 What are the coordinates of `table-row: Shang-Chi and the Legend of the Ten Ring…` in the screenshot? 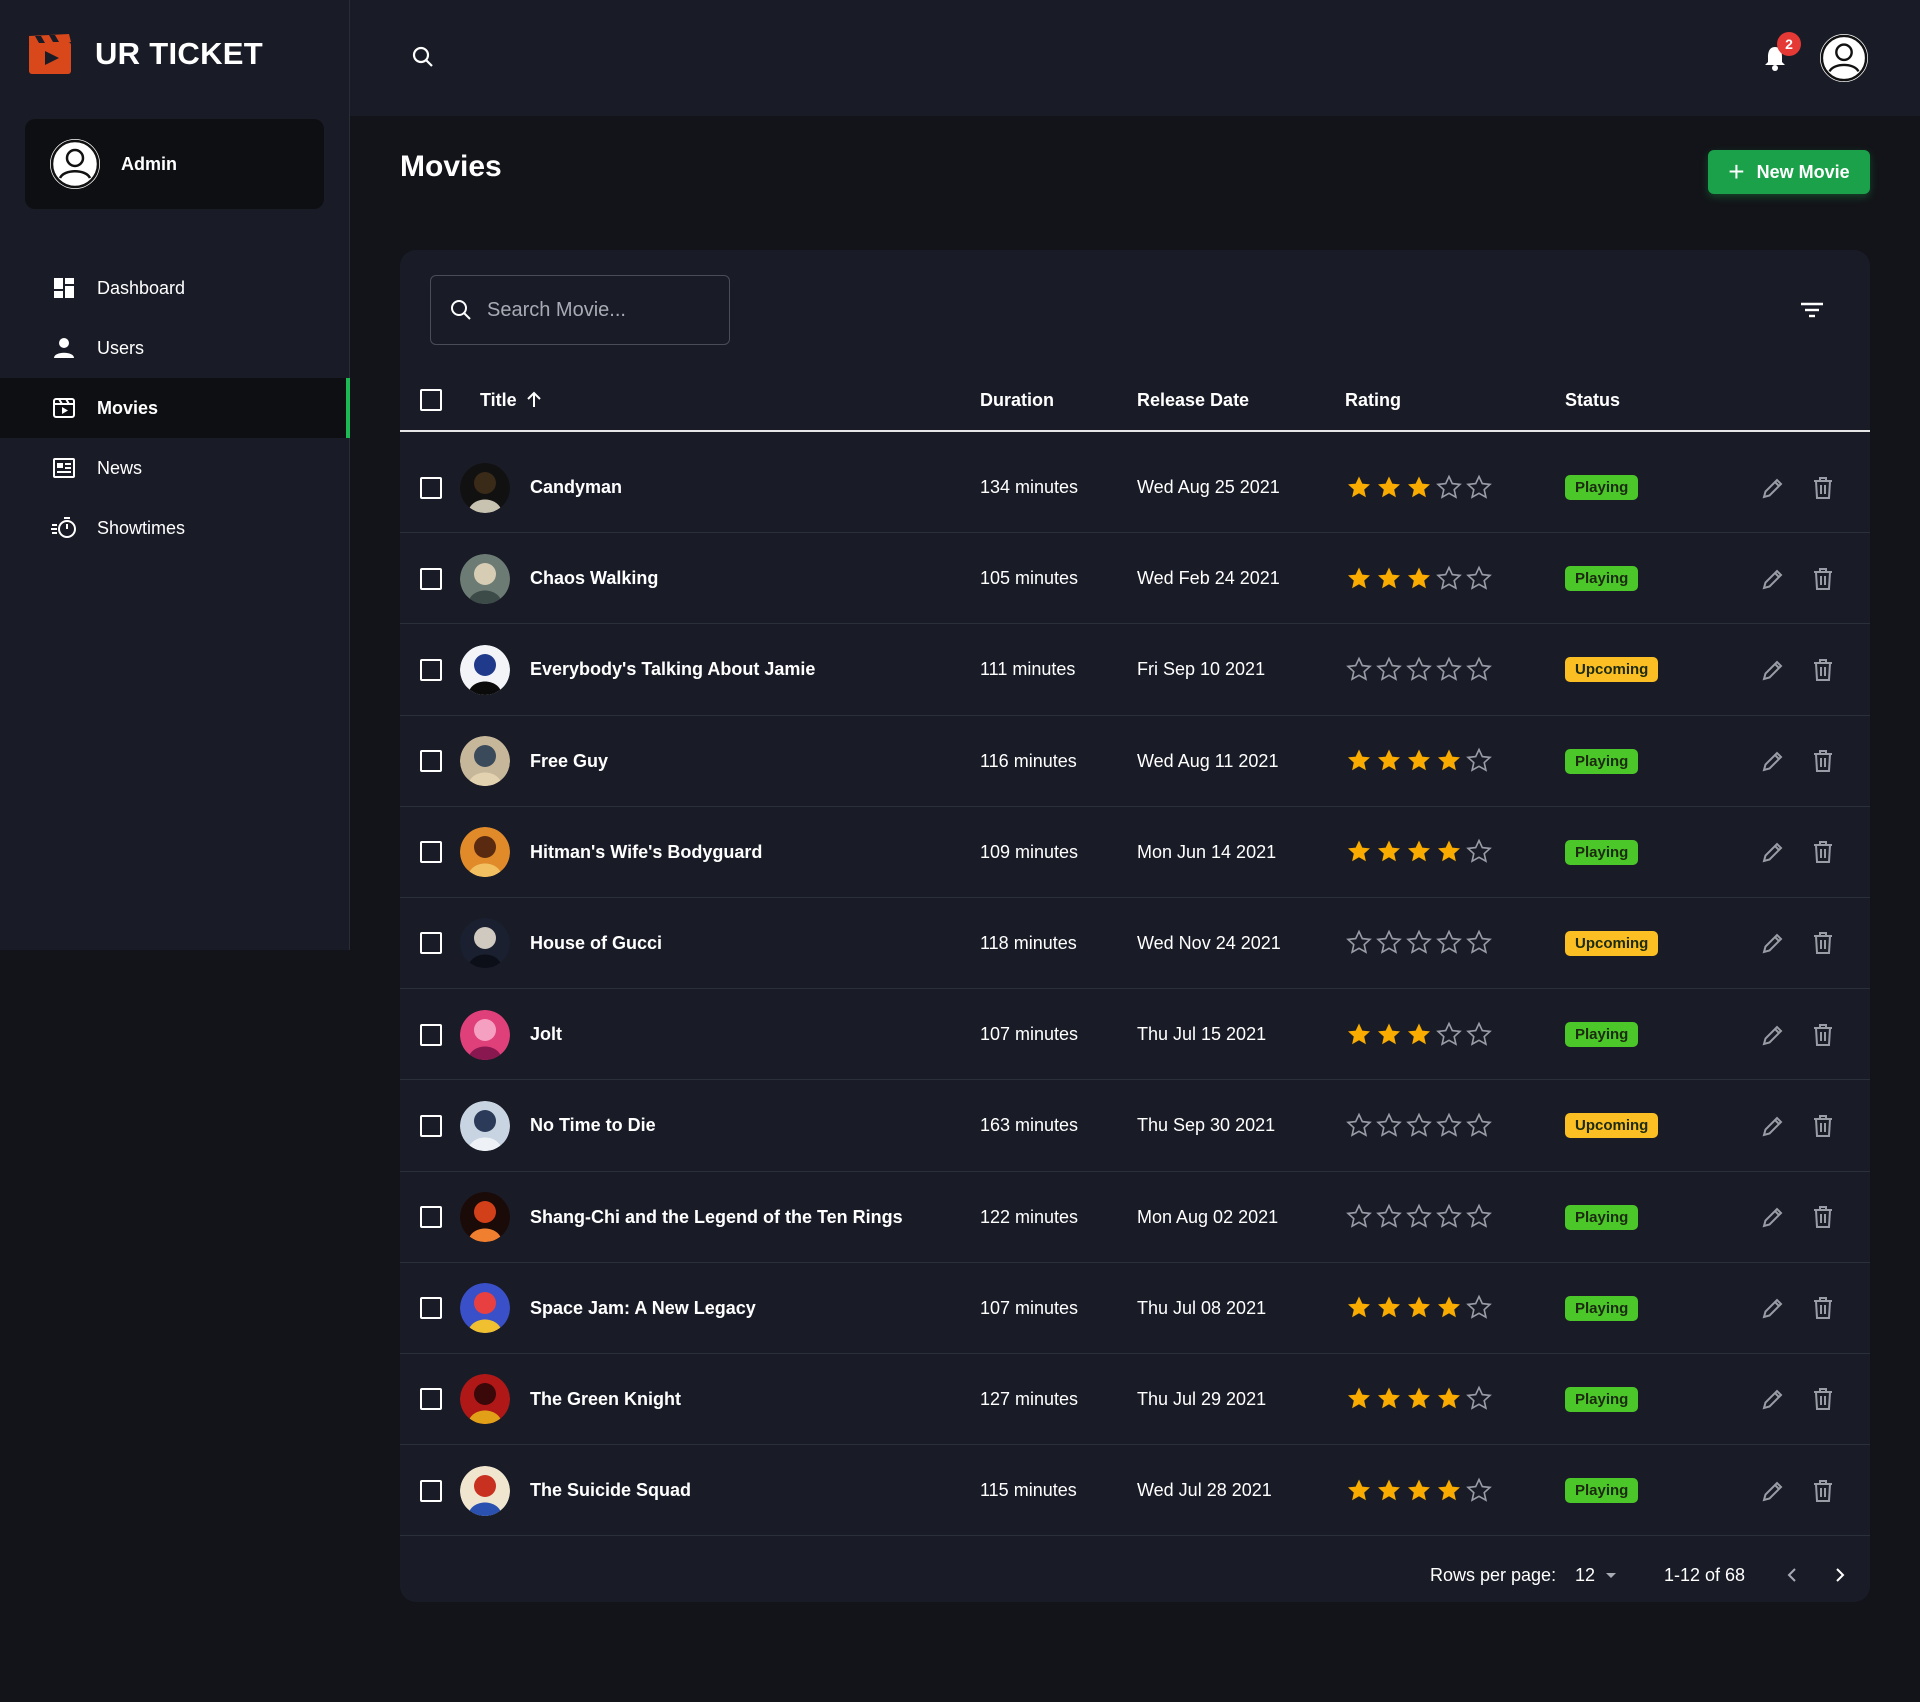 It's located at (1135, 1217).